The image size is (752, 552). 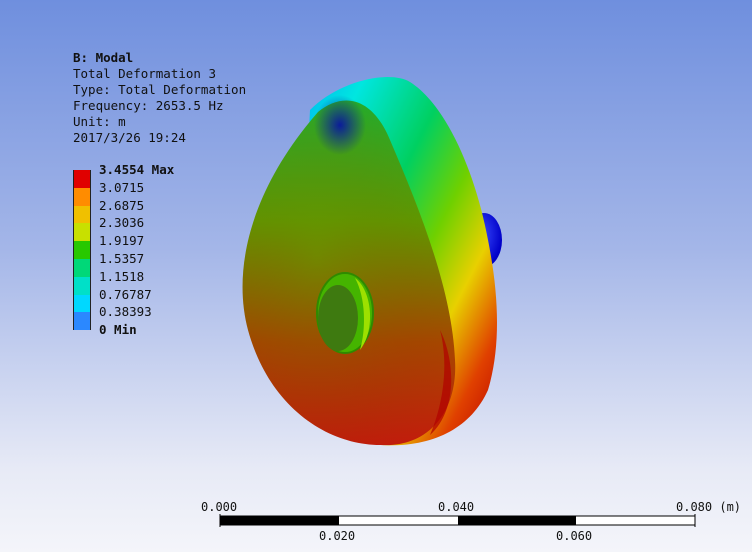 I want to click on result-type: Type: Total Deformation, so click(x=160, y=89).